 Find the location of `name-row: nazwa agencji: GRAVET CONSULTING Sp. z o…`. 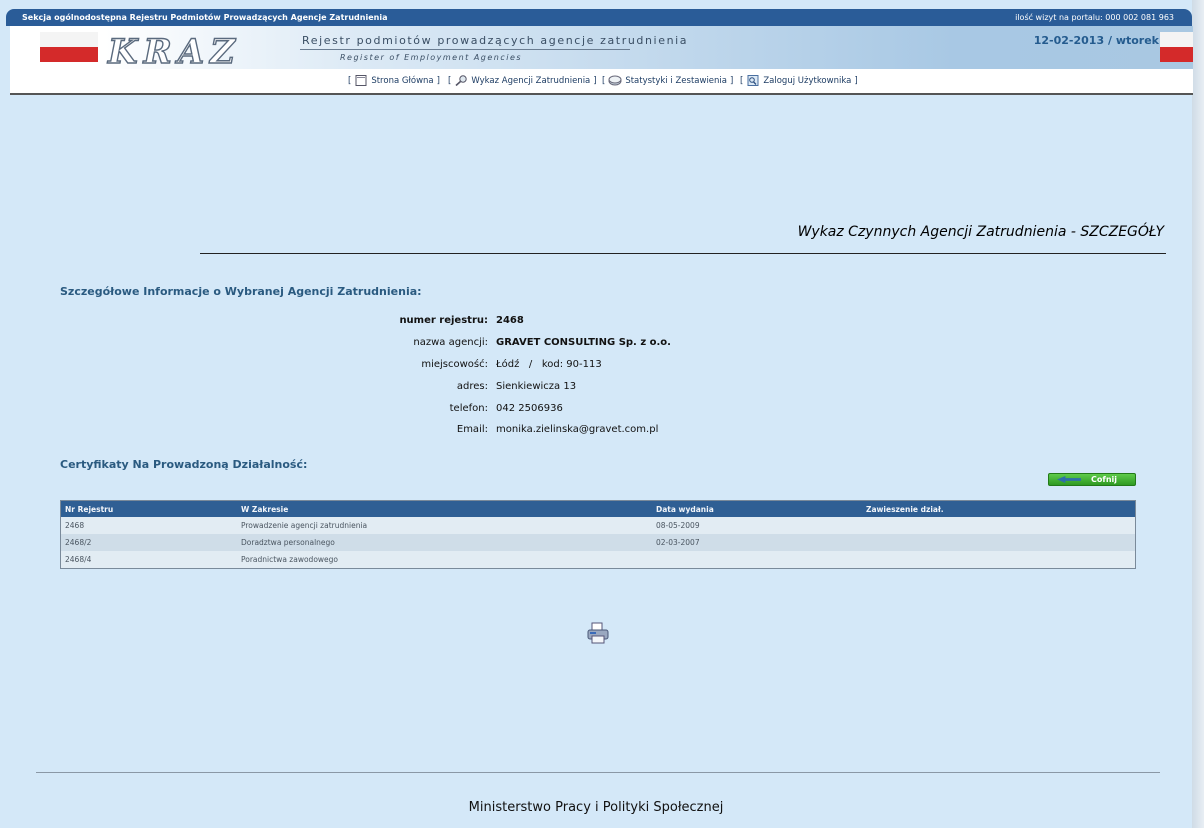

name-row: nazwa agencji: GRAVET CONSULTING Sp. z o… is located at coordinates (600, 345).